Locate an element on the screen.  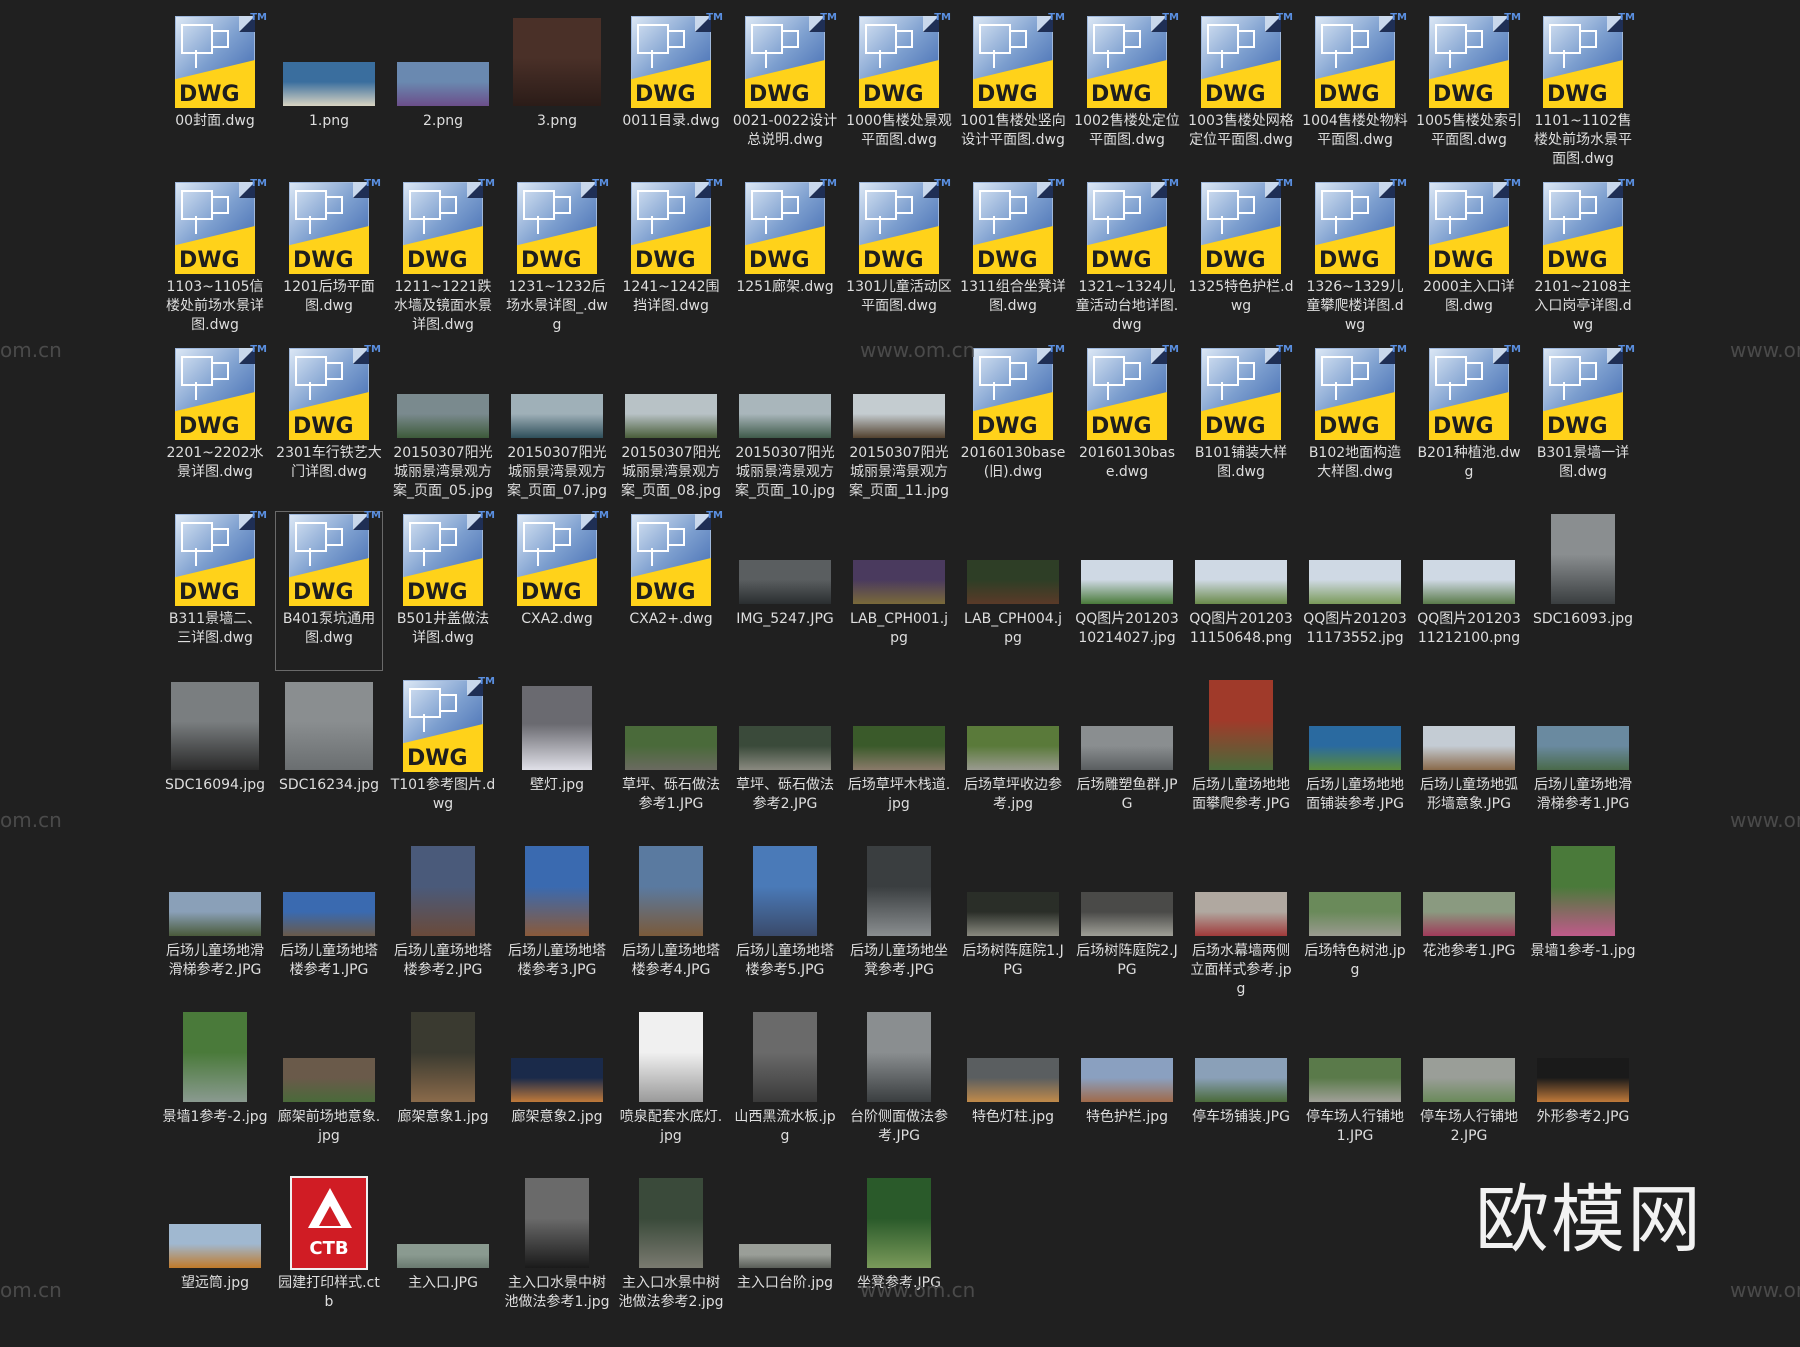
file-item: 停车场人行铺地2.JPG is located at coordinates (1469, 1089).